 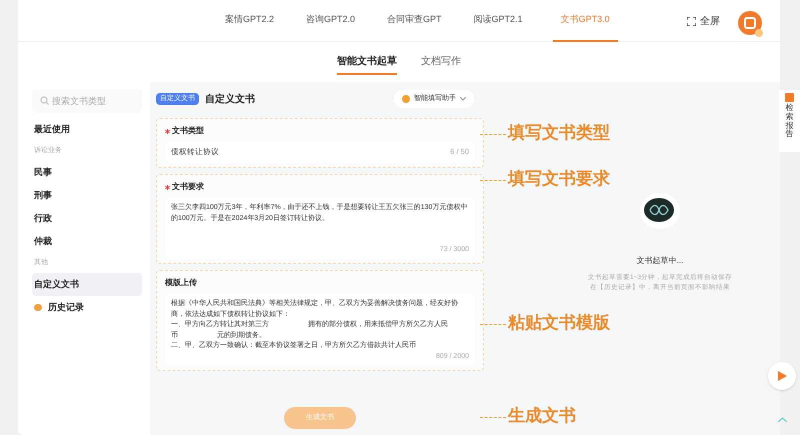 I want to click on callout-label: 生成文书, so click(x=542, y=416).